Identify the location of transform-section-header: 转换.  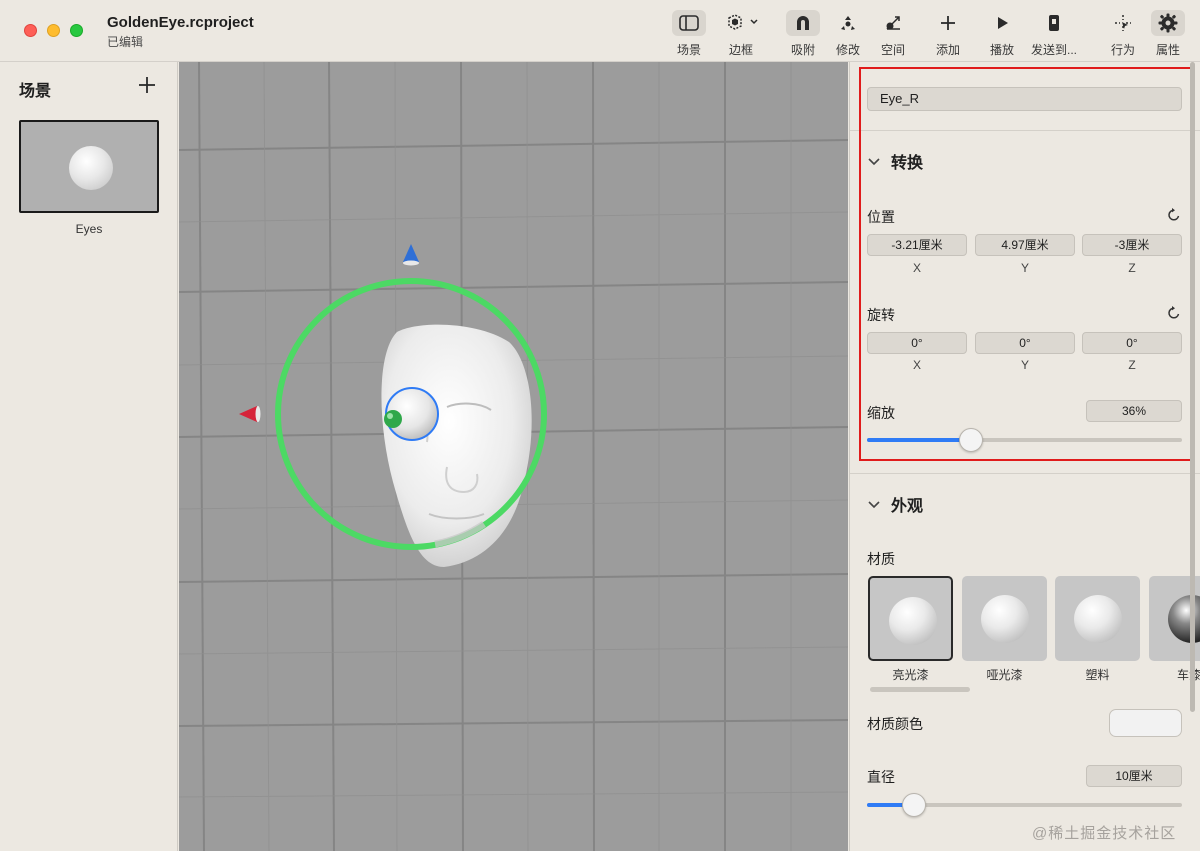
(895, 161).